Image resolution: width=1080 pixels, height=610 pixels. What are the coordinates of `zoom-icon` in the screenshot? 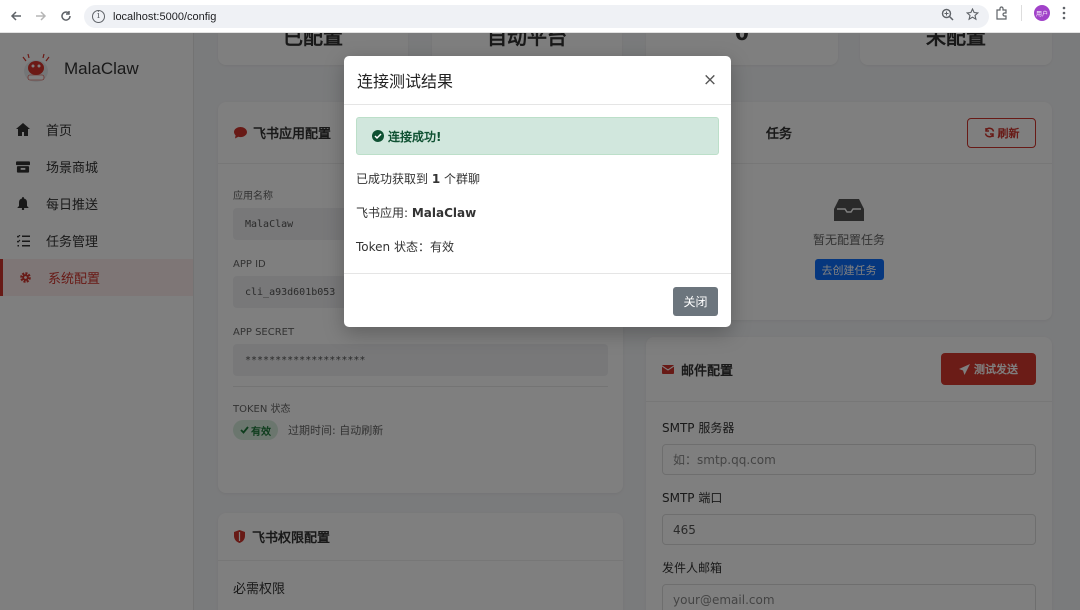 It's located at (947, 14).